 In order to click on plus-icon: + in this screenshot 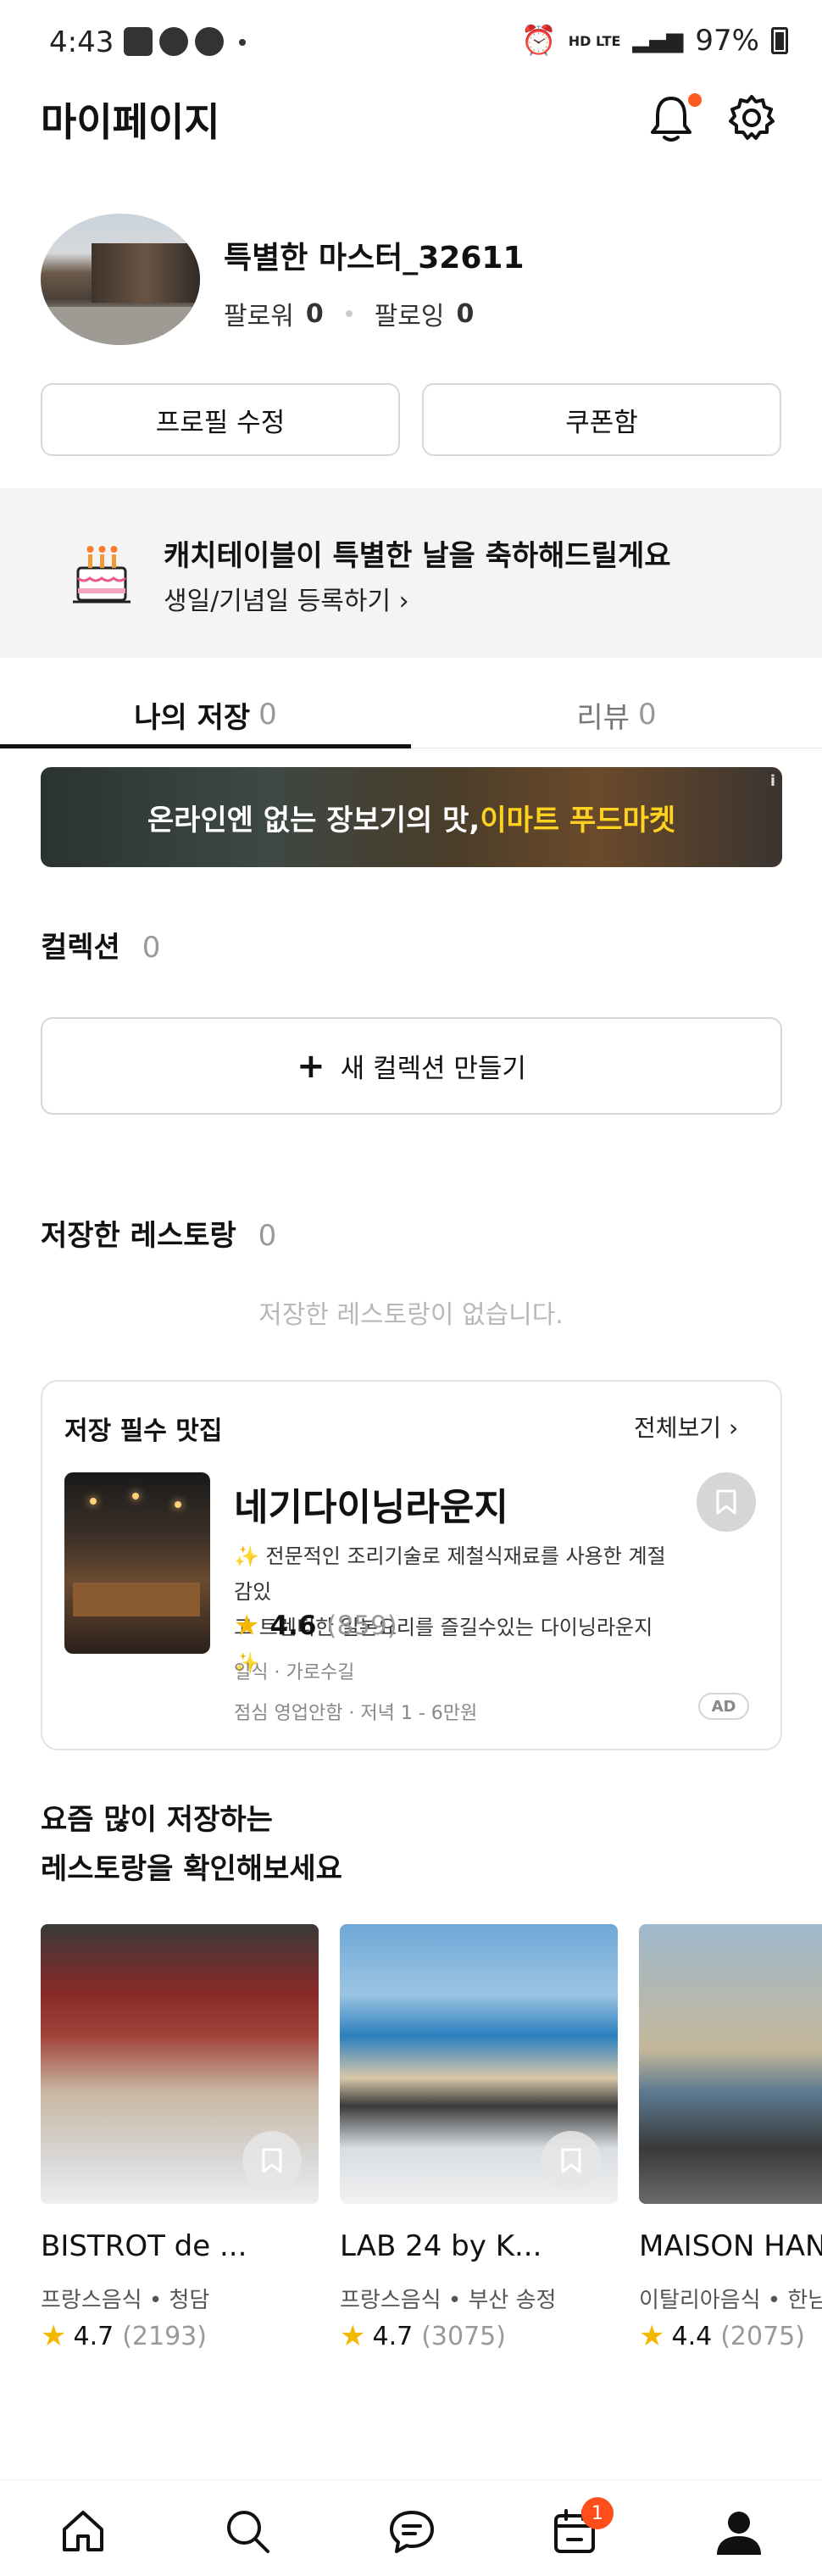, I will do `click(311, 1066)`.